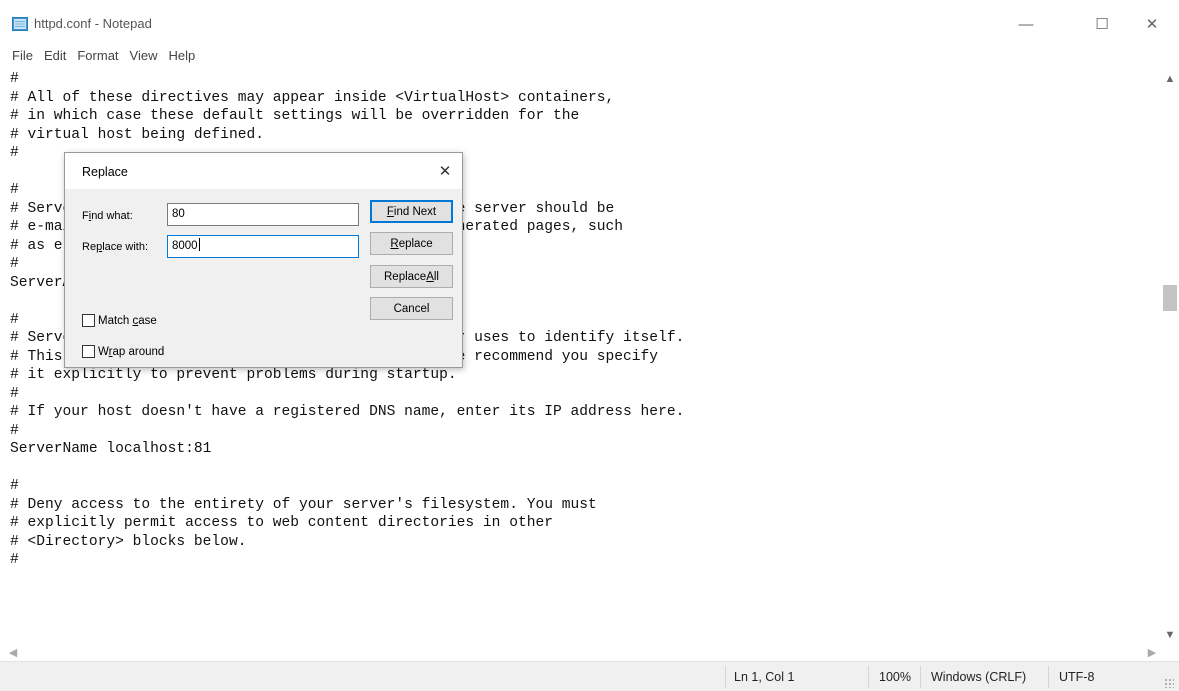 Image resolution: width=1179 pixels, height=691 pixels. What do you see at coordinates (53, 56) in the screenshot?
I see `menu-edit: Edit` at bounding box center [53, 56].